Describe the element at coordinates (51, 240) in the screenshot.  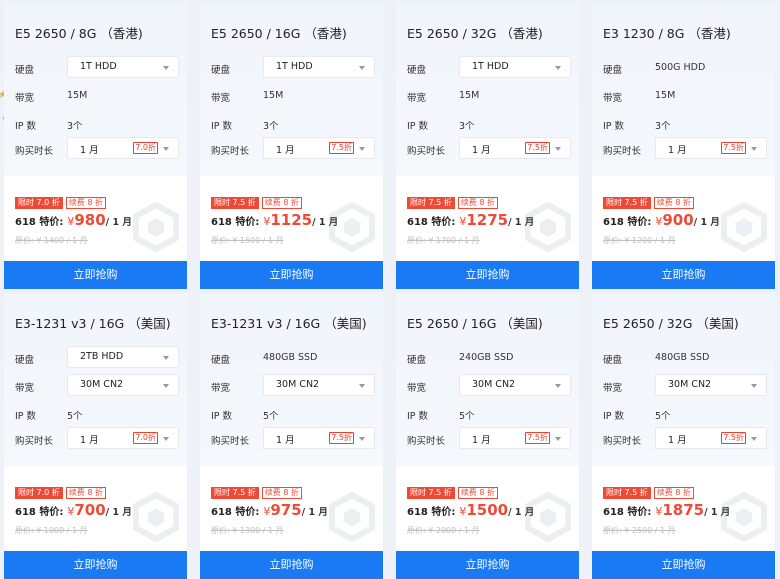
I see `original-price: 原价: ¥ 1400 / 1 月` at that location.